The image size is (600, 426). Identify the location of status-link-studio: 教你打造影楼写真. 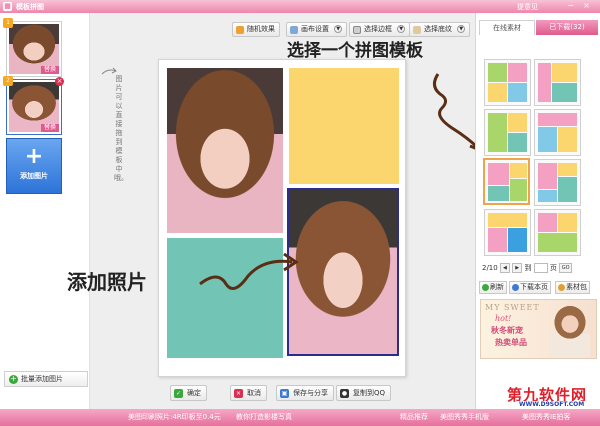
(264, 417).